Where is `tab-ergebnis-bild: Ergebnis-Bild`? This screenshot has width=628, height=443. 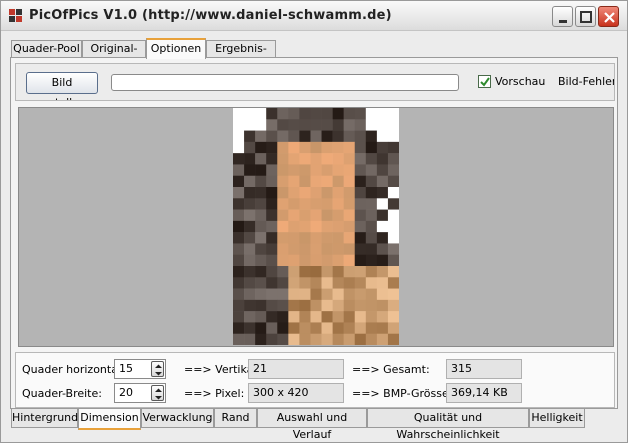 tab-ergebnis-bild: Ergebnis-Bild is located at coordinates (241, 55).